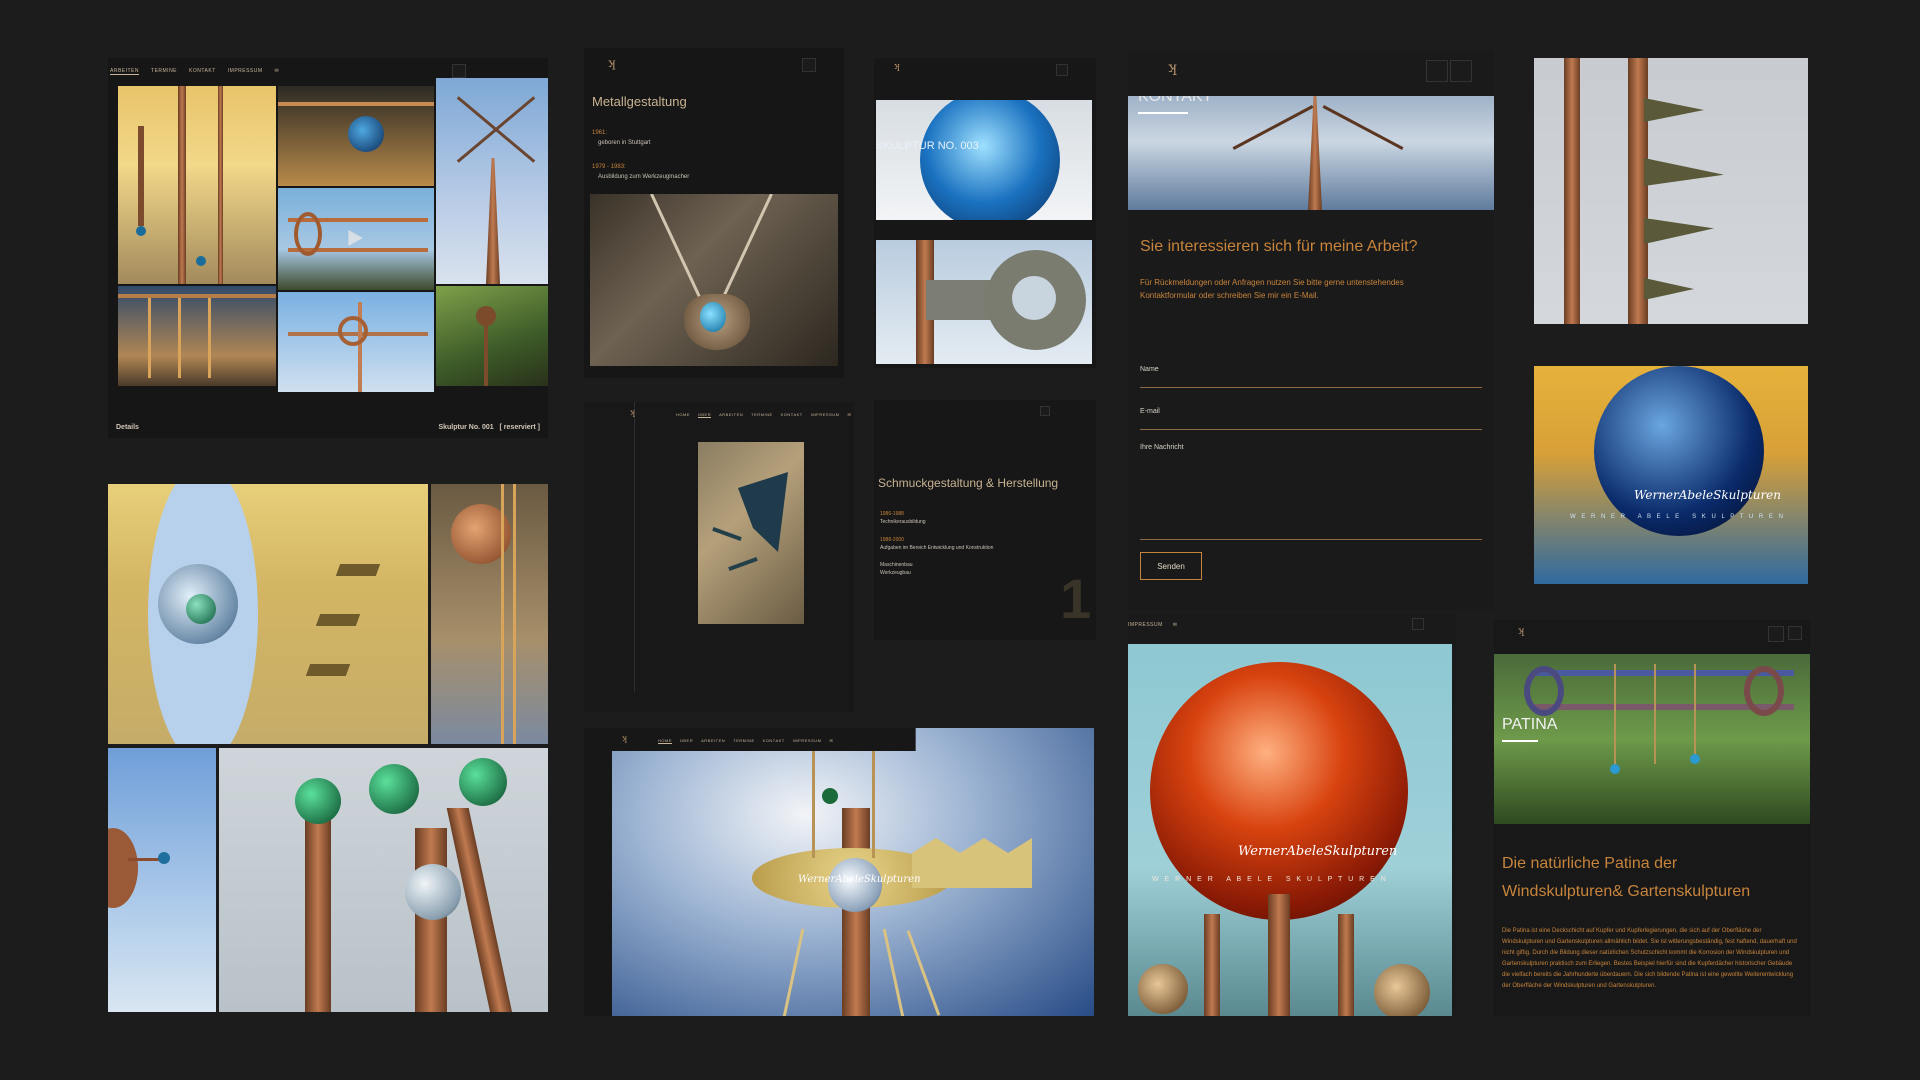  Describe the element at coordinates (127, 427) in the screenshot. I see `details-label: Details` at that location.